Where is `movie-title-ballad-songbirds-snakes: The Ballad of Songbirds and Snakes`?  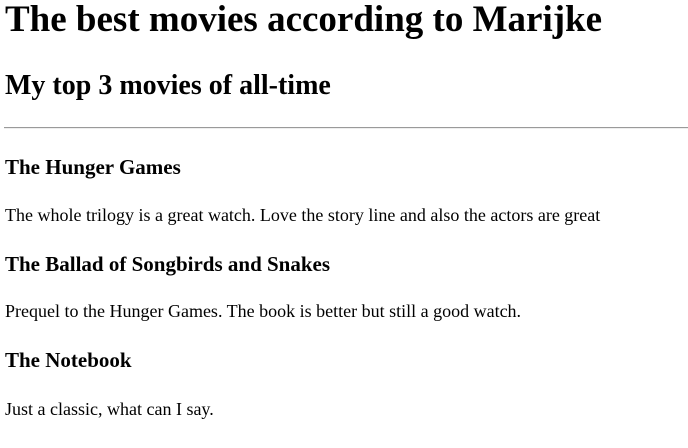 movie-title-ballad-songbirds-snakes: The Ballad of Songbirds and Snakes is located at coordinates (168, 264).